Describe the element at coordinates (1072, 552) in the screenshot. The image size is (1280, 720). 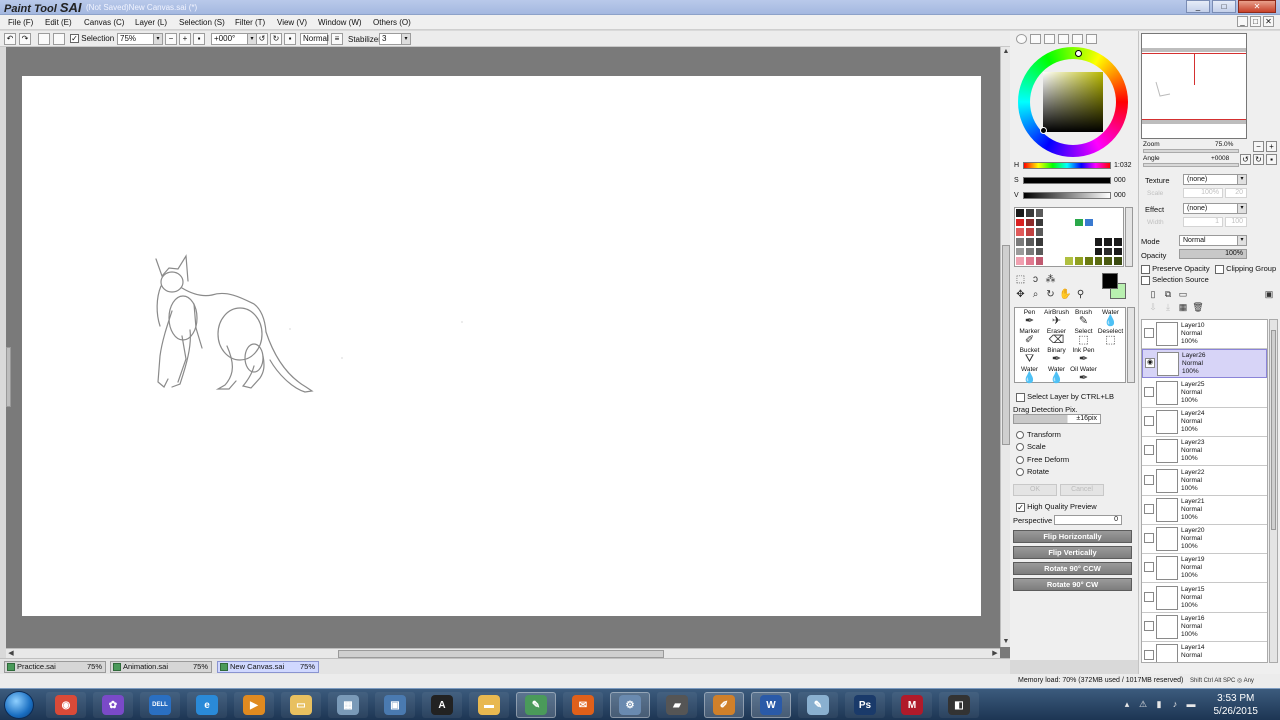
I see `flip-vertically-button: Flip Vertically` at that location.